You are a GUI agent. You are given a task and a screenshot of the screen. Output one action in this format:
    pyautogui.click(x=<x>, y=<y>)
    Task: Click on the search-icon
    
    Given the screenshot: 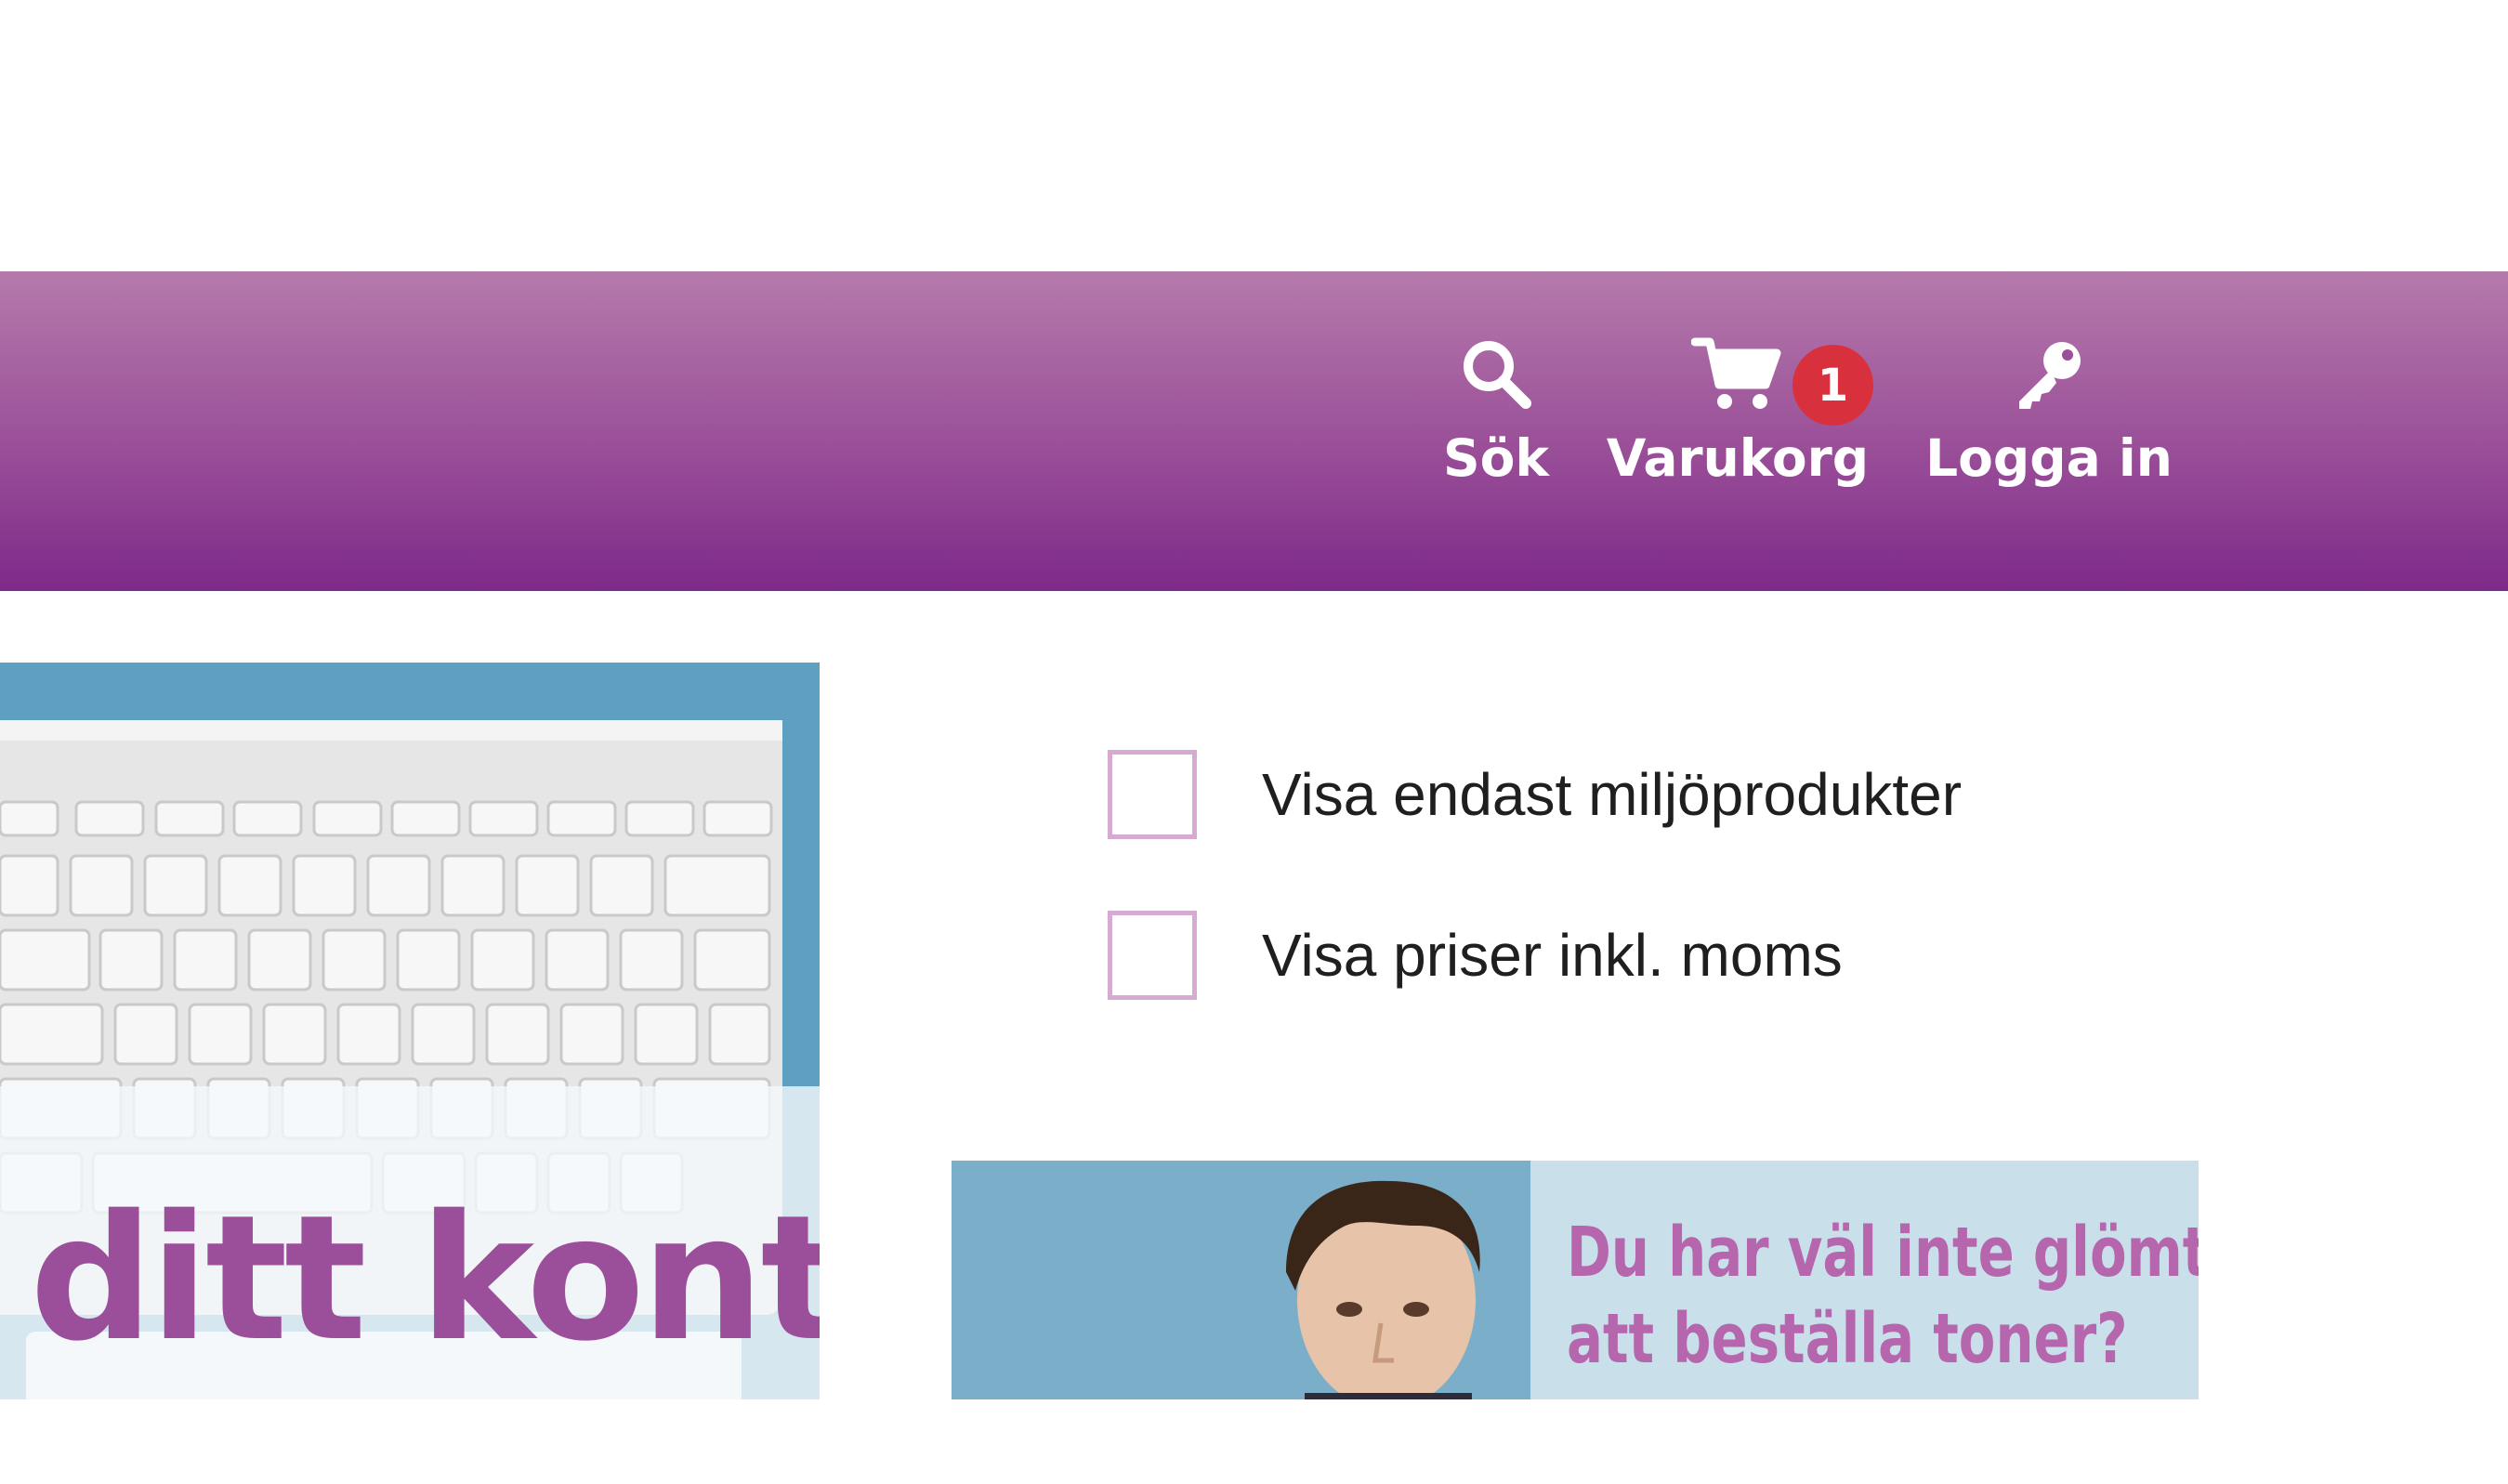 What is the action you would take?
    pyautogui.click(x=1496, y=374)
    